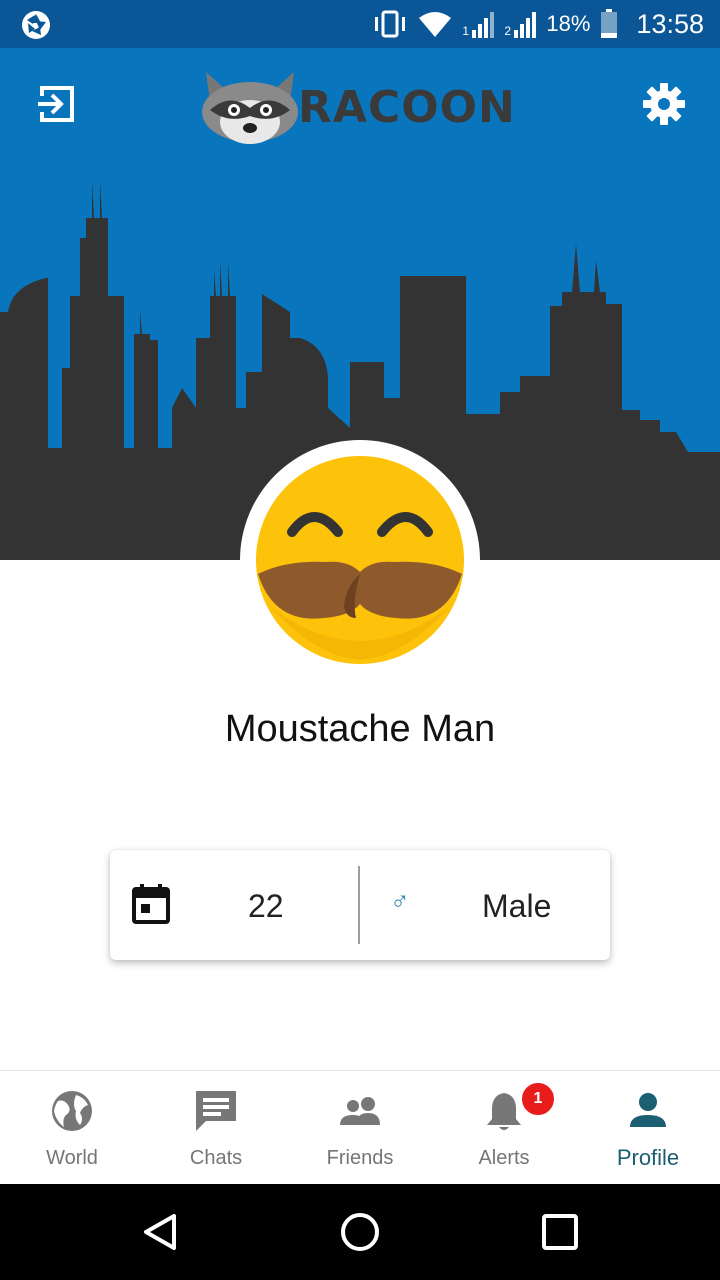 This screenshot has height=1280, width=720. I want to click on chat-icon, so click(216, 1111).